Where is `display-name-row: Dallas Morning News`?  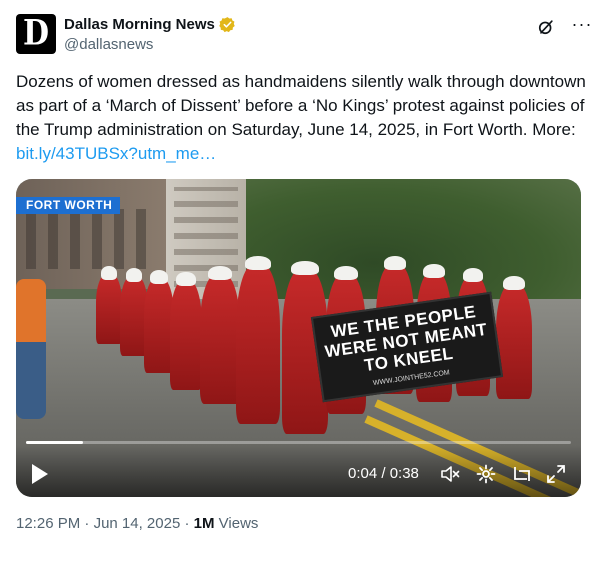 display-name-row: Dallas Morning News is located at coordinates (150, 24).